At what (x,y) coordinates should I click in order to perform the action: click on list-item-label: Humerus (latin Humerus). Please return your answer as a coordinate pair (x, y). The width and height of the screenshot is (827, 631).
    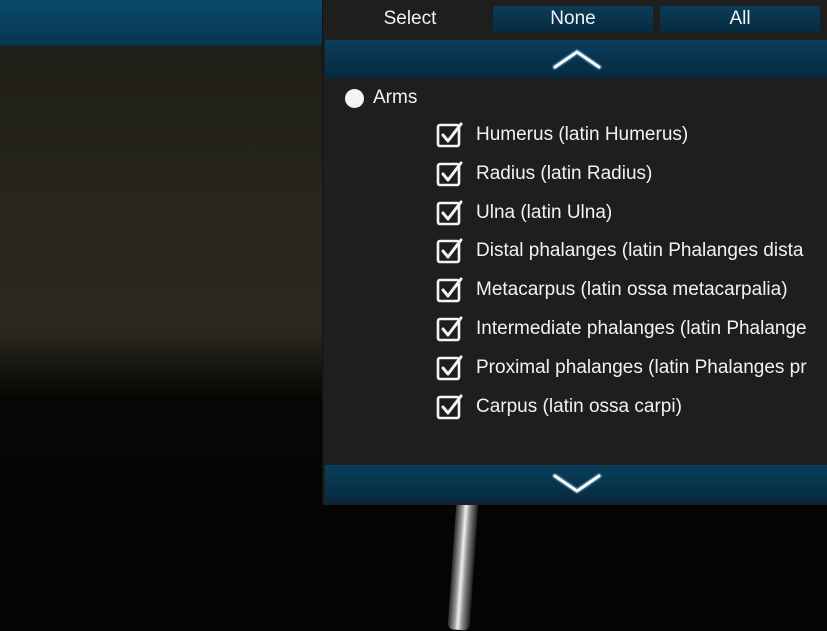
    Looking at the image, I should click on (582, 134).